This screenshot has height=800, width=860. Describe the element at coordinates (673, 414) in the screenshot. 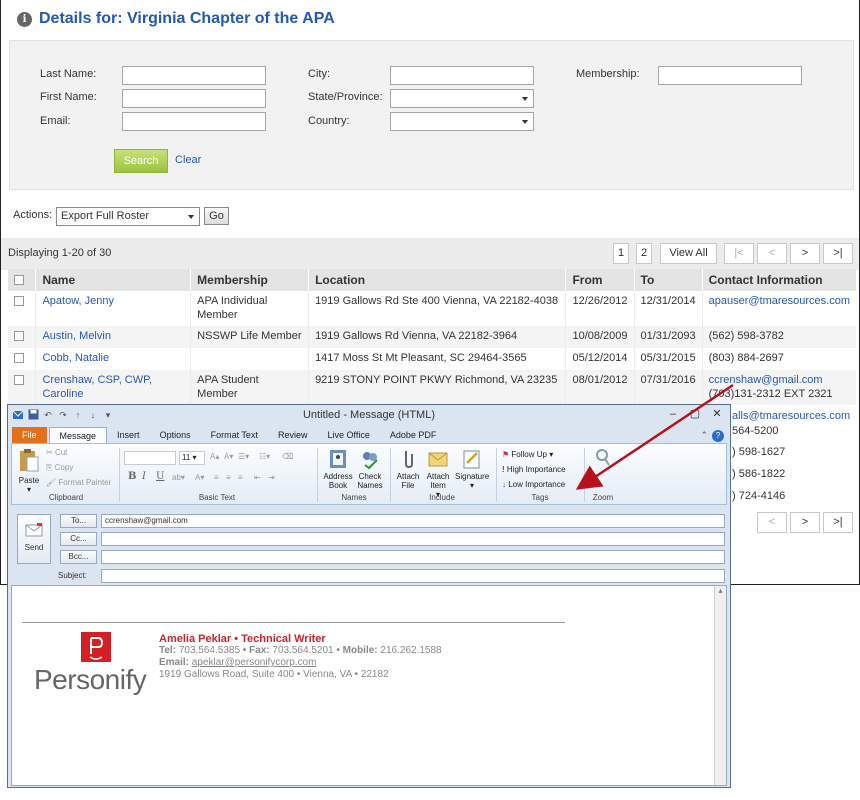

I see `minimize-icon: –` at that location.